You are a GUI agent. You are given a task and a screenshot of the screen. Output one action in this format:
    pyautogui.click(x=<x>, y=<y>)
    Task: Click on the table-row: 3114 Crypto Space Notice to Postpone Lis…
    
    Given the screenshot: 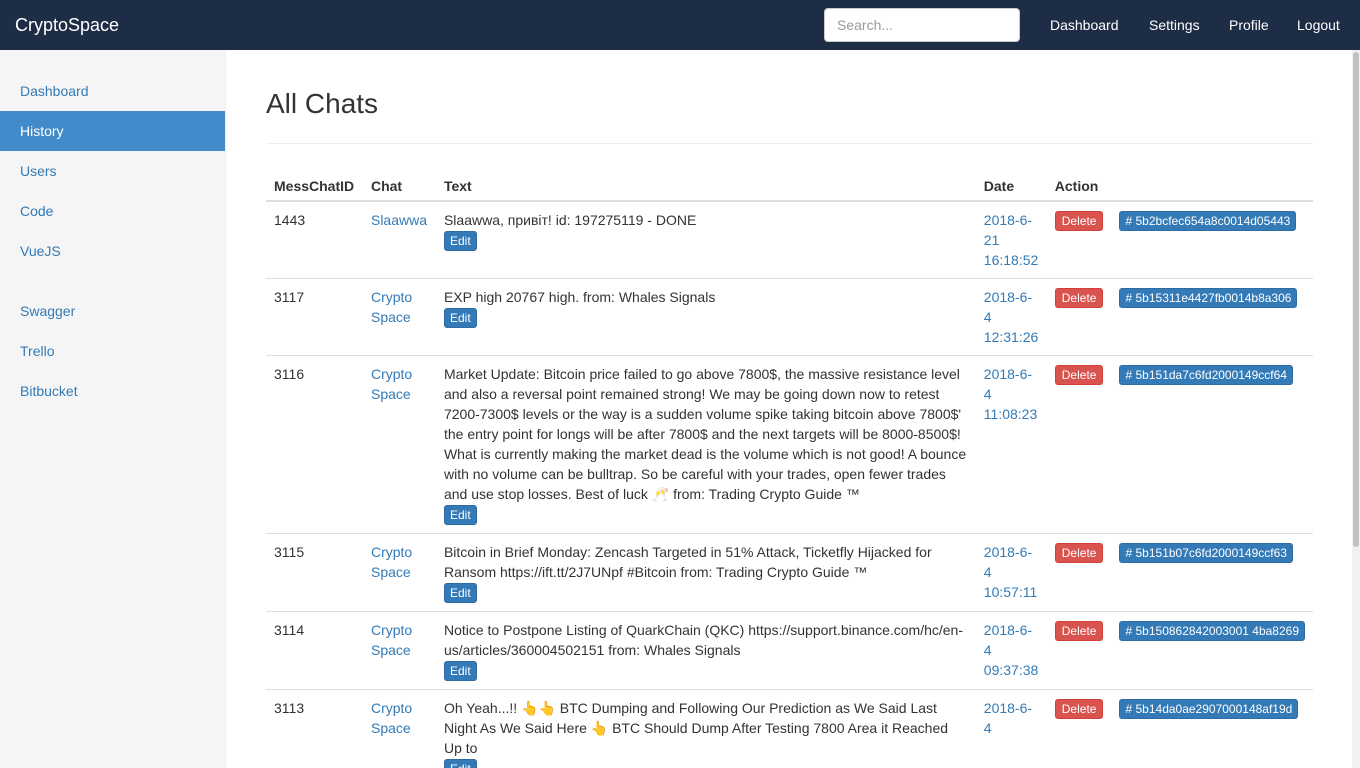 What is the action you would take?
    pyautogui.click(x=789, y=650)
    